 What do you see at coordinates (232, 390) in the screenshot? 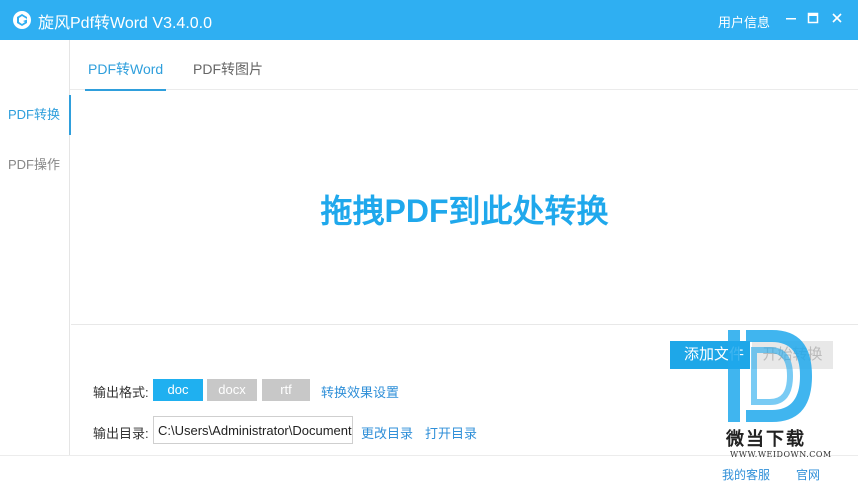
I see `format-option-docx: docx` at bounding box center [232, 390].